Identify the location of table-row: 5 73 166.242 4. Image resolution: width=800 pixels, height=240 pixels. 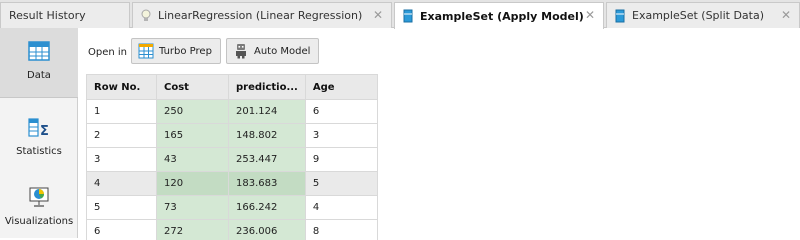
(232, 207).